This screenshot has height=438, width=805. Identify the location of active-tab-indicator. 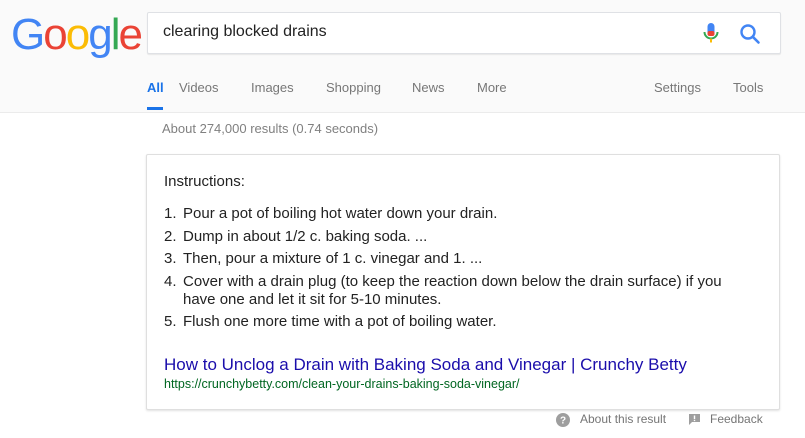
(155, 108).